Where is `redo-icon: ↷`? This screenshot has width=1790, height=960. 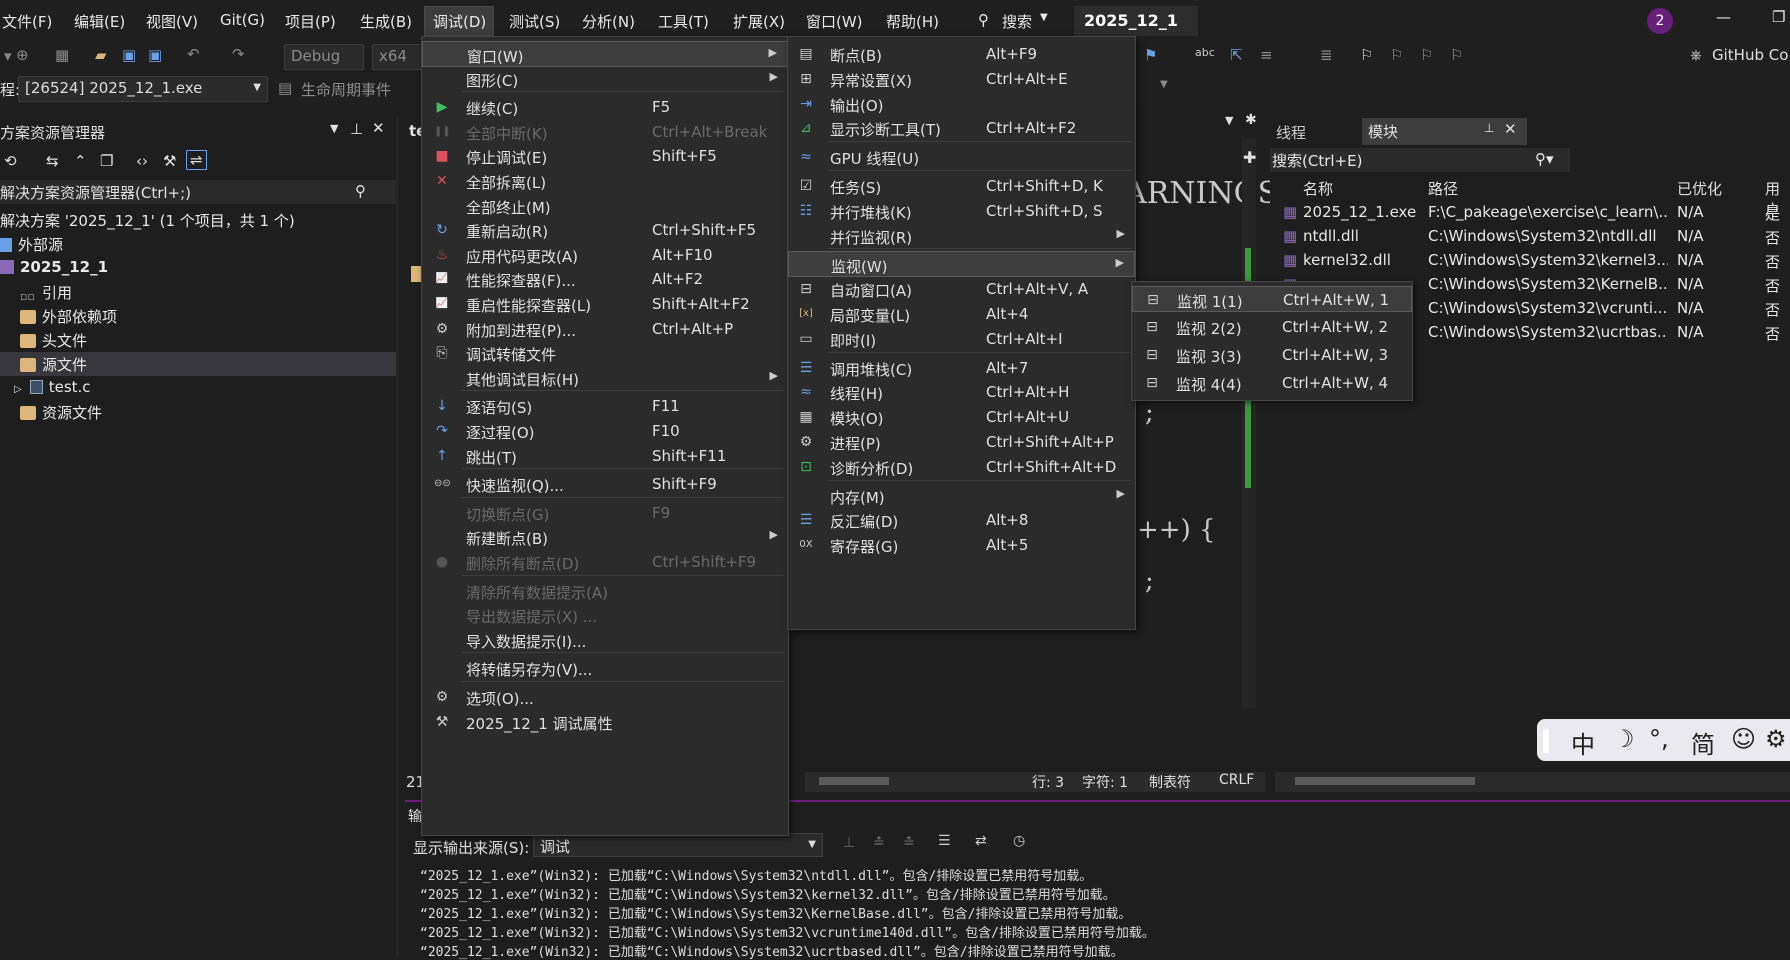
redo-icon: ↷ is located at coordinates (238, 54).